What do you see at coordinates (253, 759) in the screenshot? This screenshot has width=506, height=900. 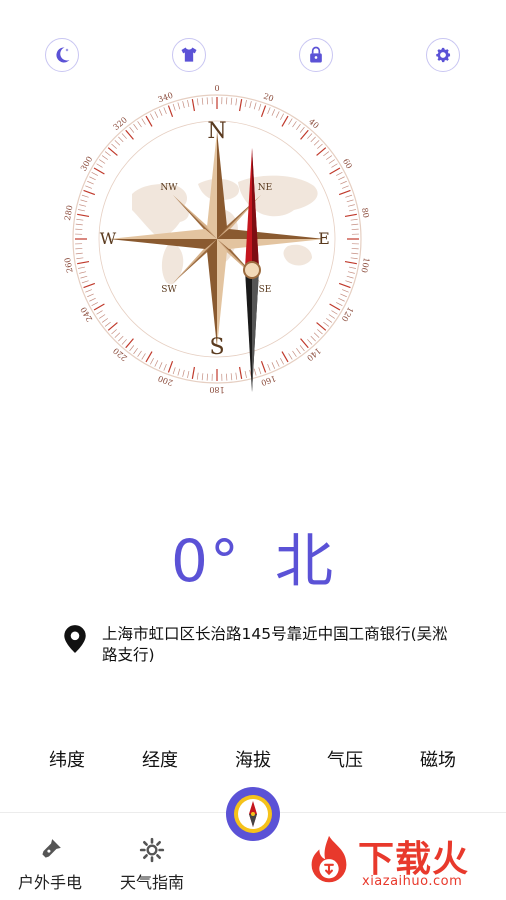 I see `metric-altitude: 海拔` at bounding box center [253, 759].